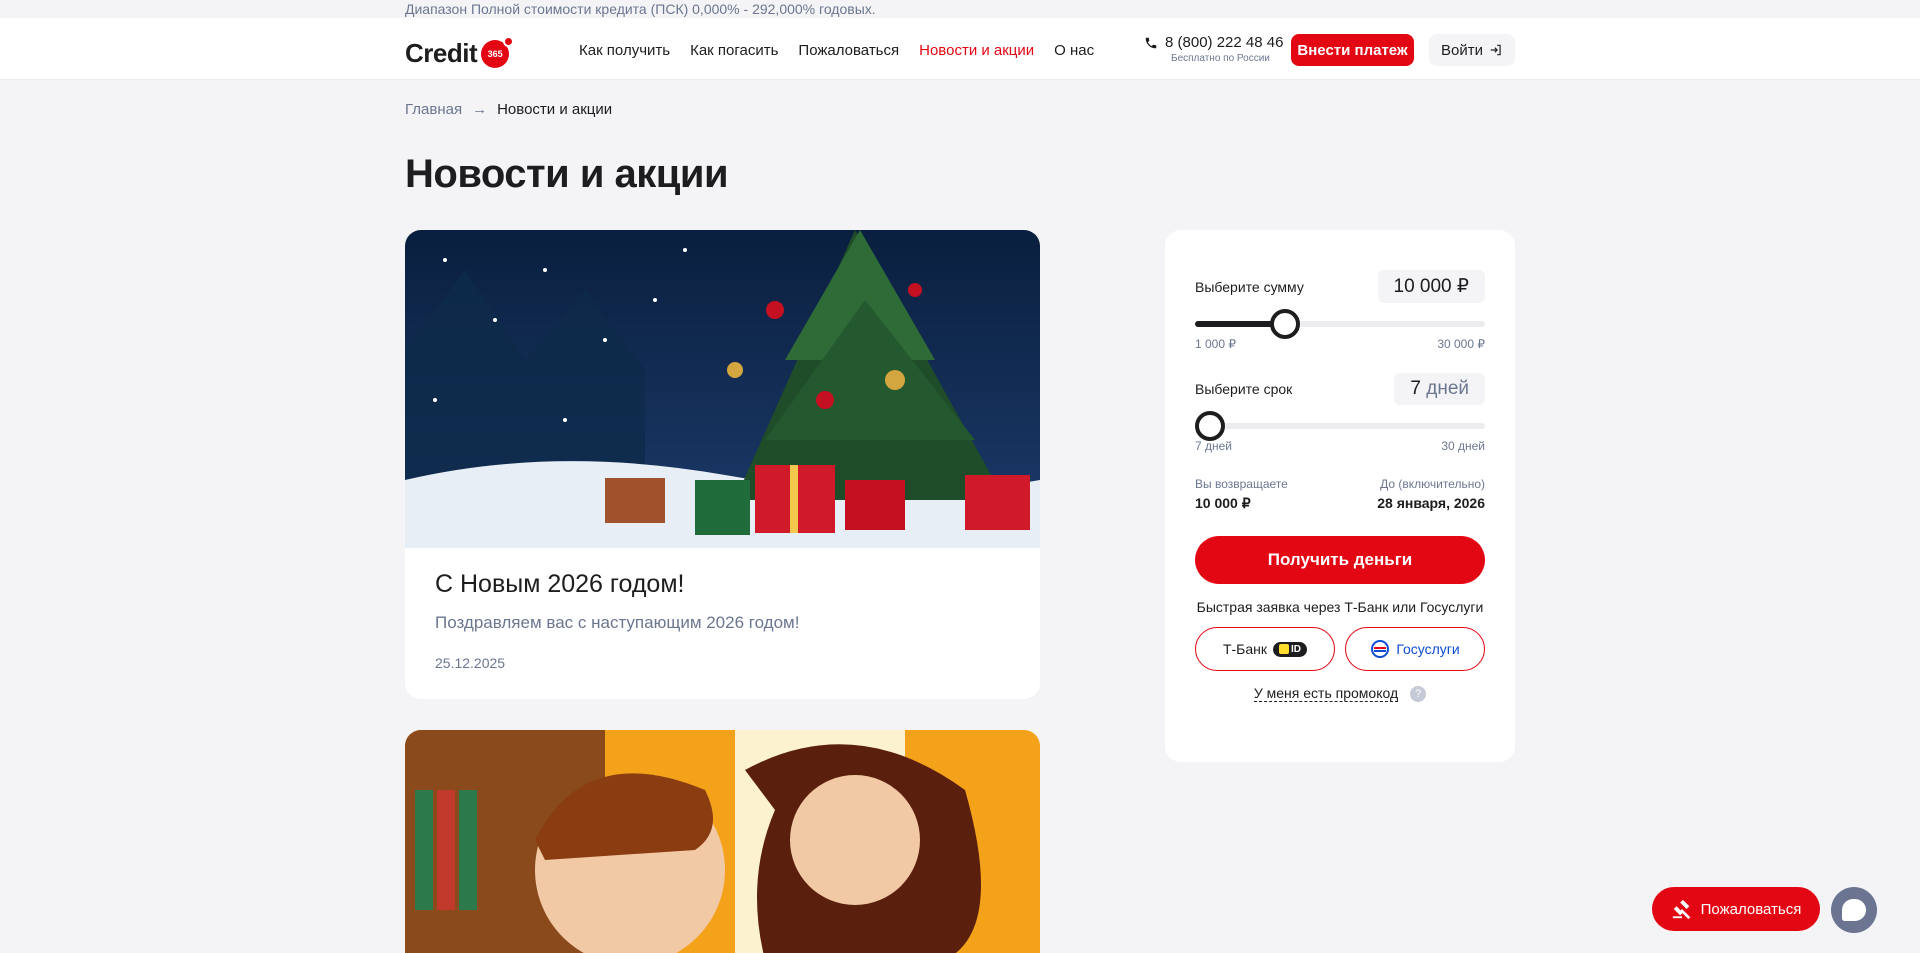 This screenshot has width=1920, height=953. I want to click on breadcrumb-current: Новости и акции, so click(555, 109).